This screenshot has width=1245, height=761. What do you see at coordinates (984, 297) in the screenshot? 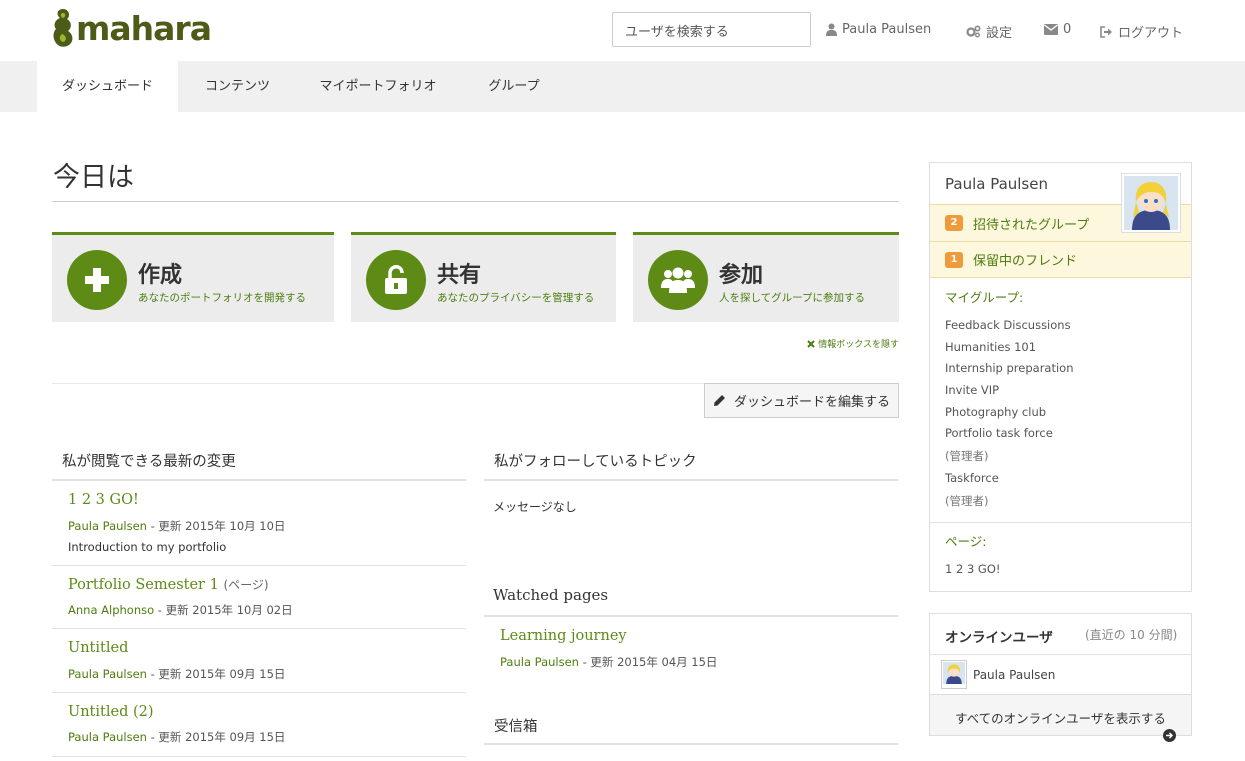
I see `my-groups-heading: マイグループ:` at bounding box center [984, 297].